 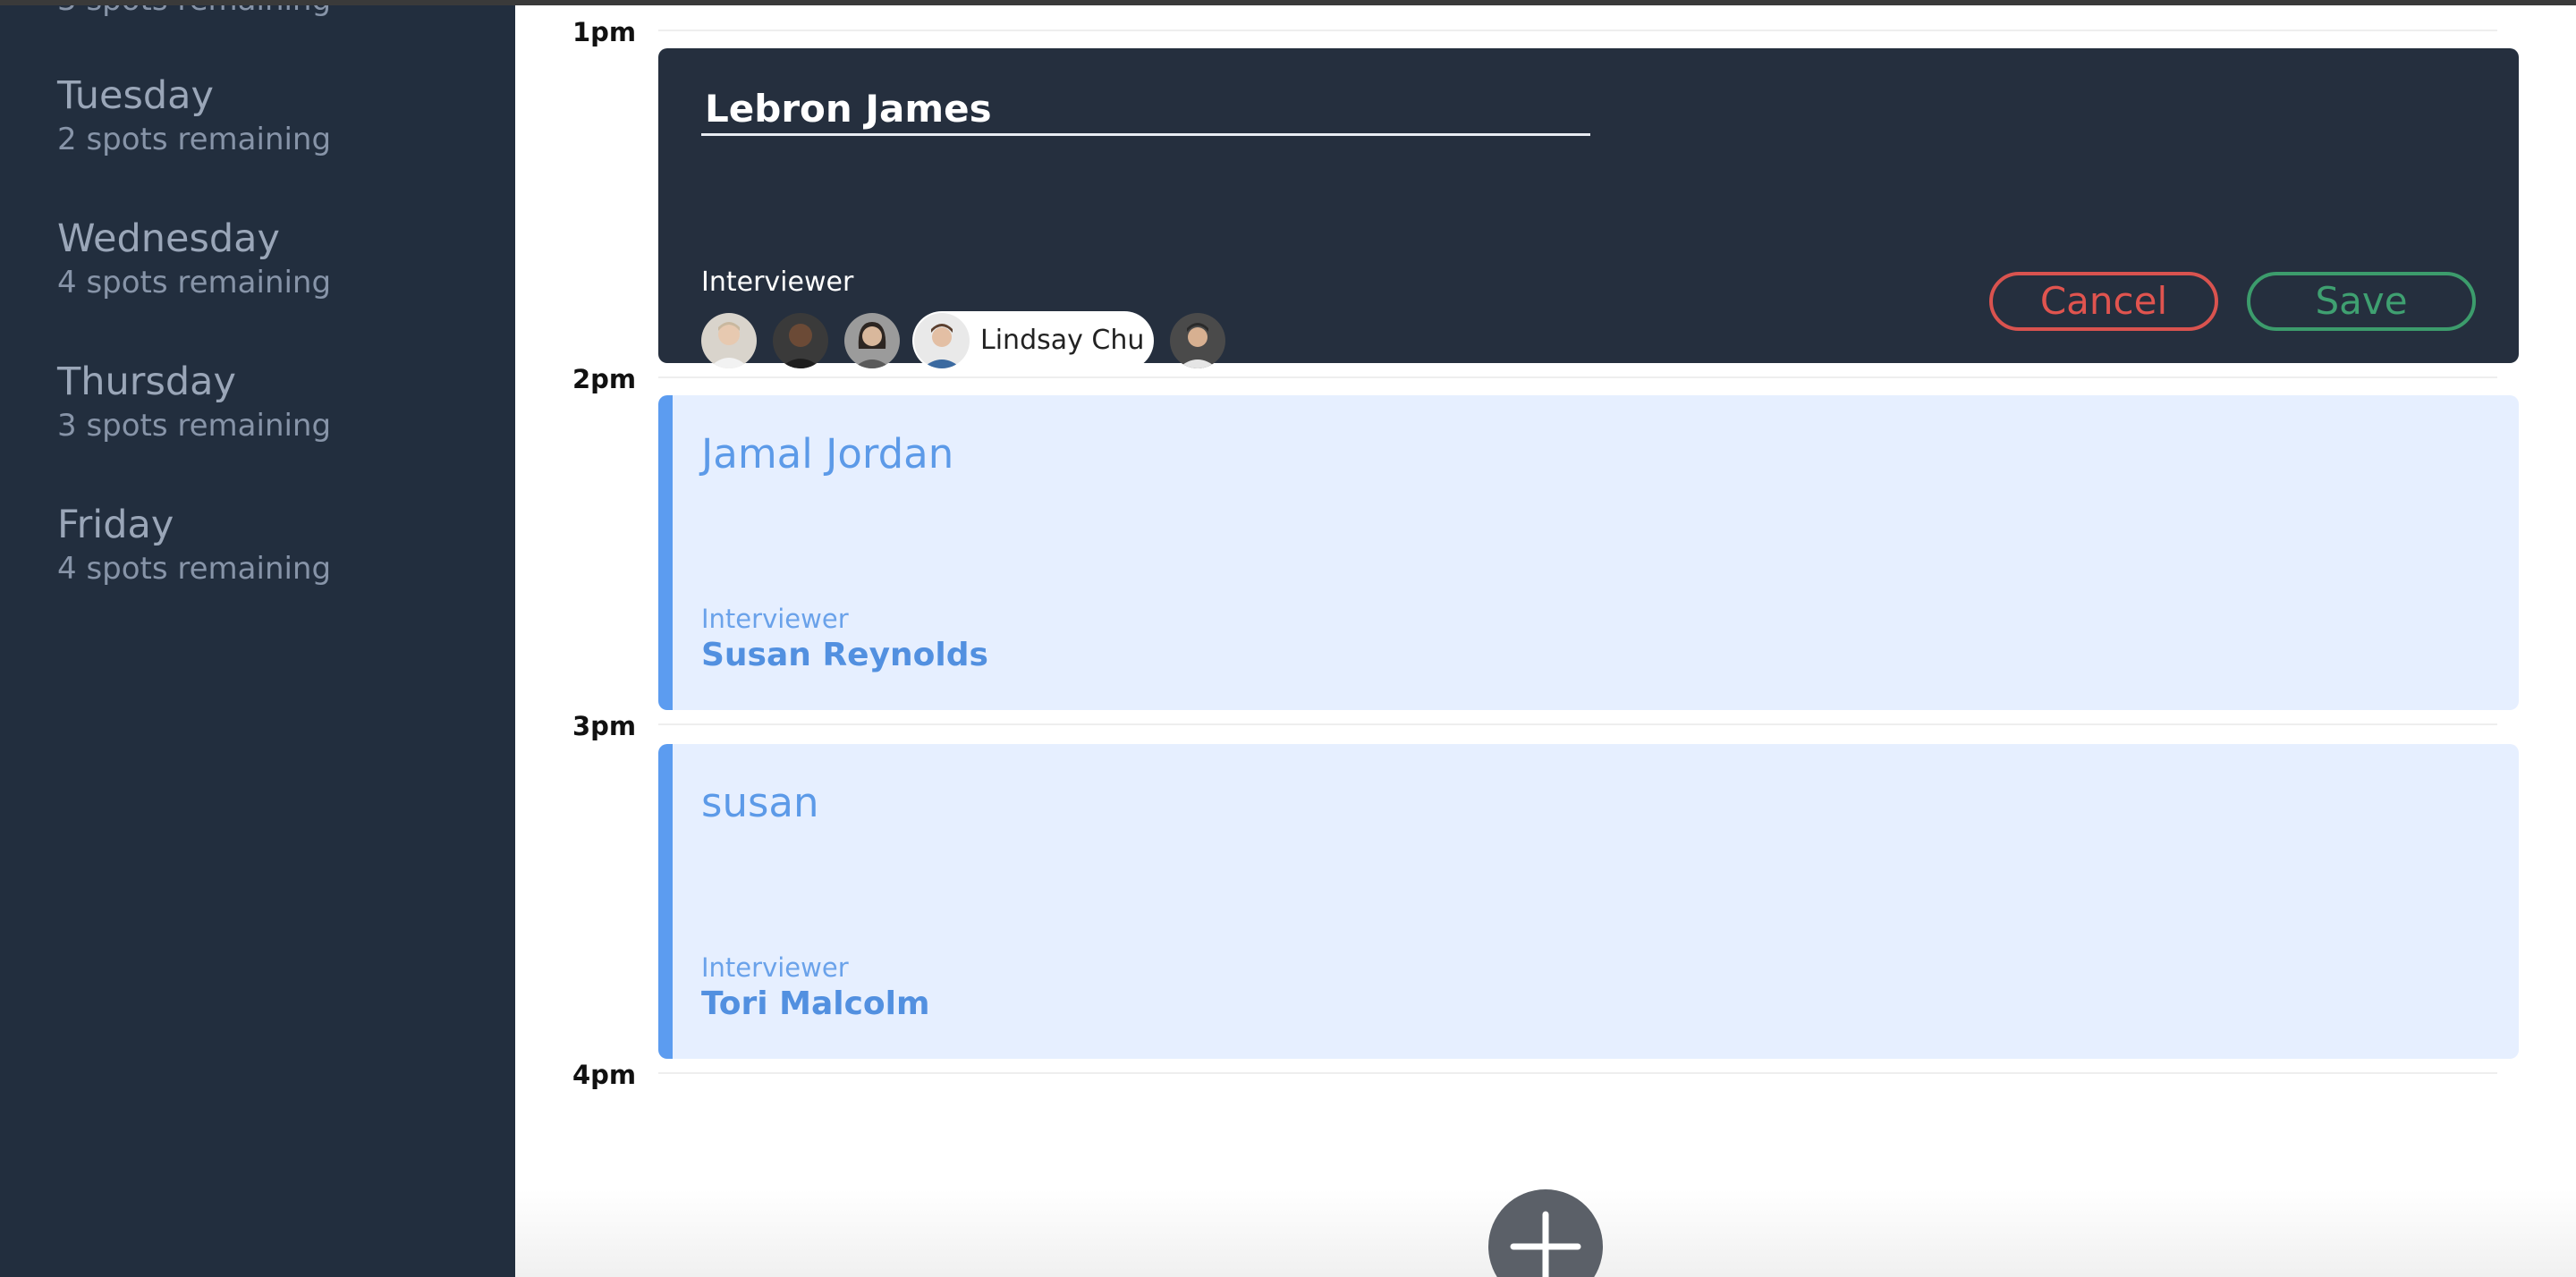 I want to click on day-name: Thursday, so click(x=146, y=381).